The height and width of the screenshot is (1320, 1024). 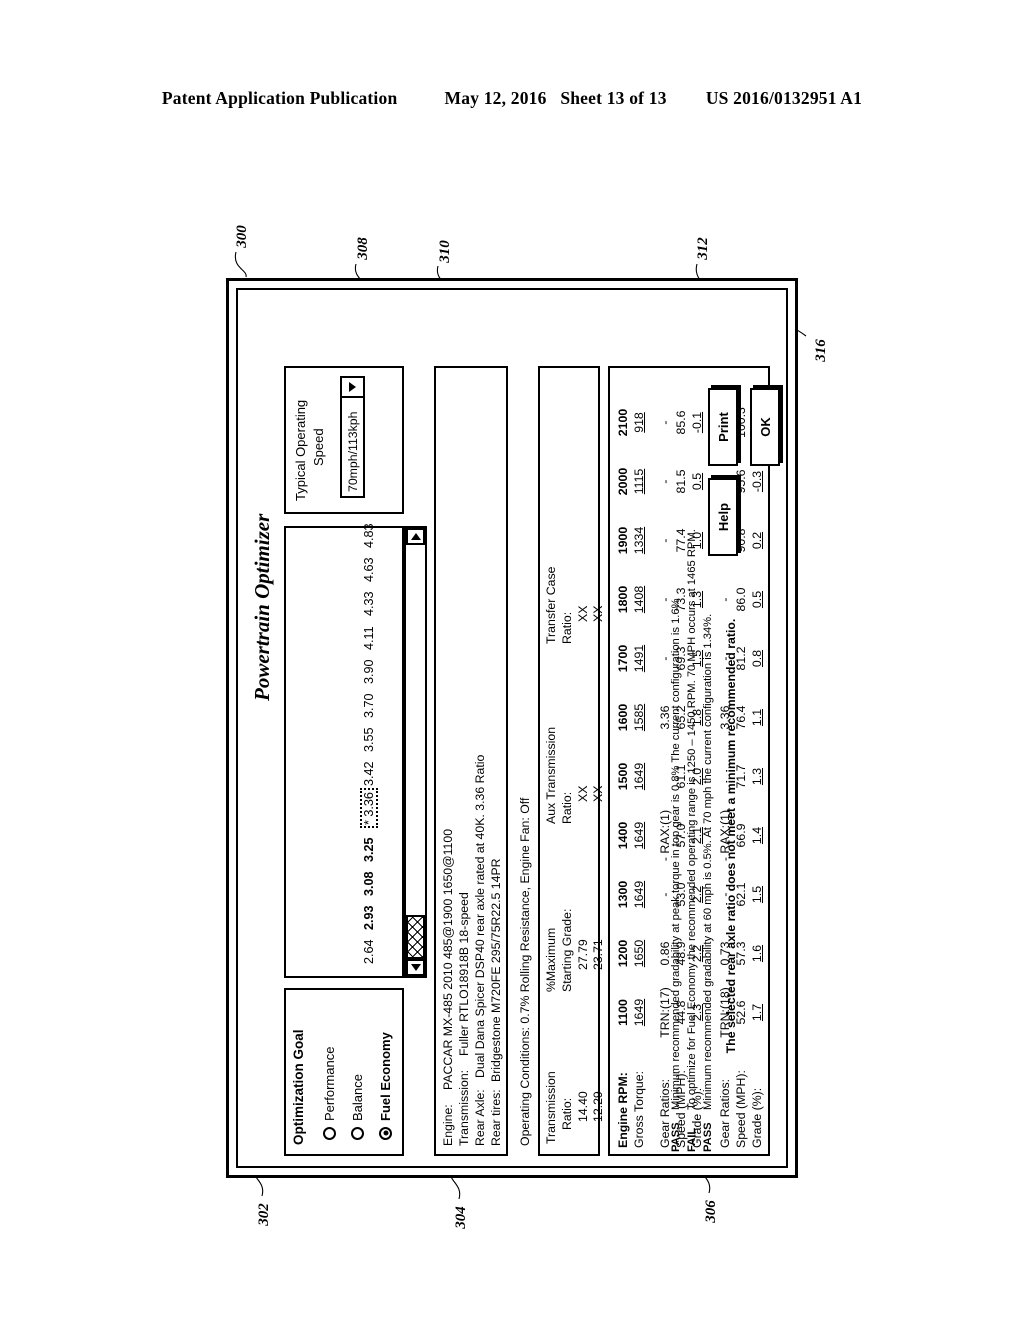 I want to click on axle-ratio-option: 3.08, so click(x=369, y=883).